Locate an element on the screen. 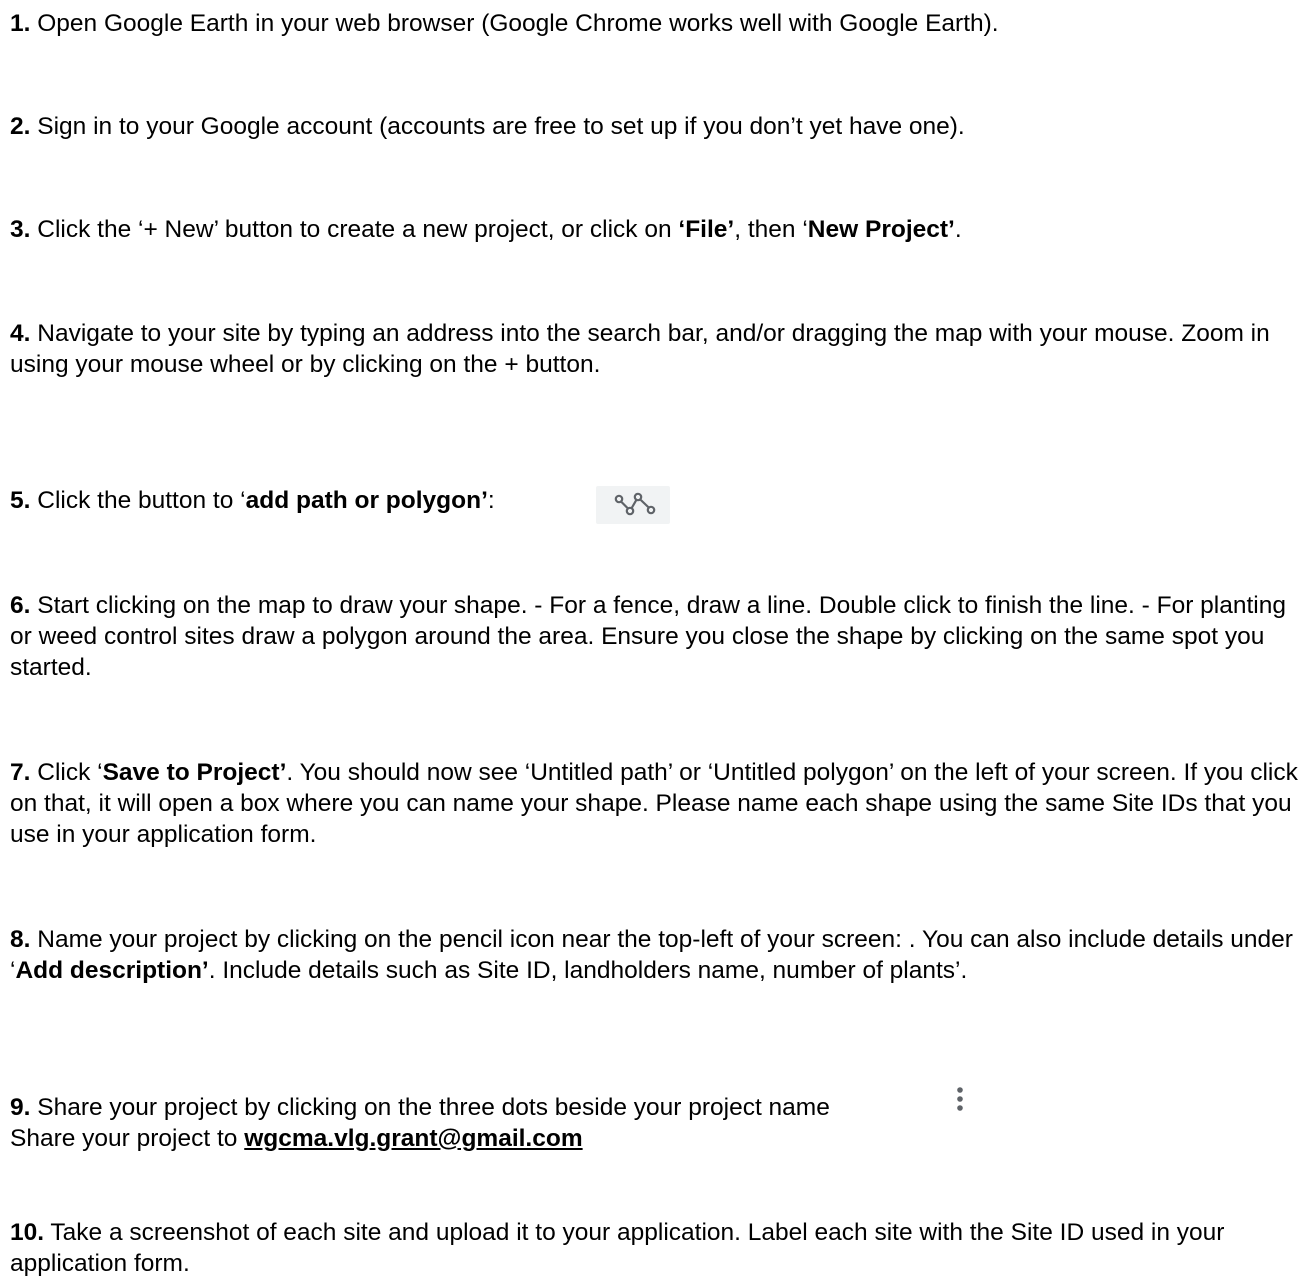  save-to-project-label: Save to Project’ is located at coordinates (194, 772).